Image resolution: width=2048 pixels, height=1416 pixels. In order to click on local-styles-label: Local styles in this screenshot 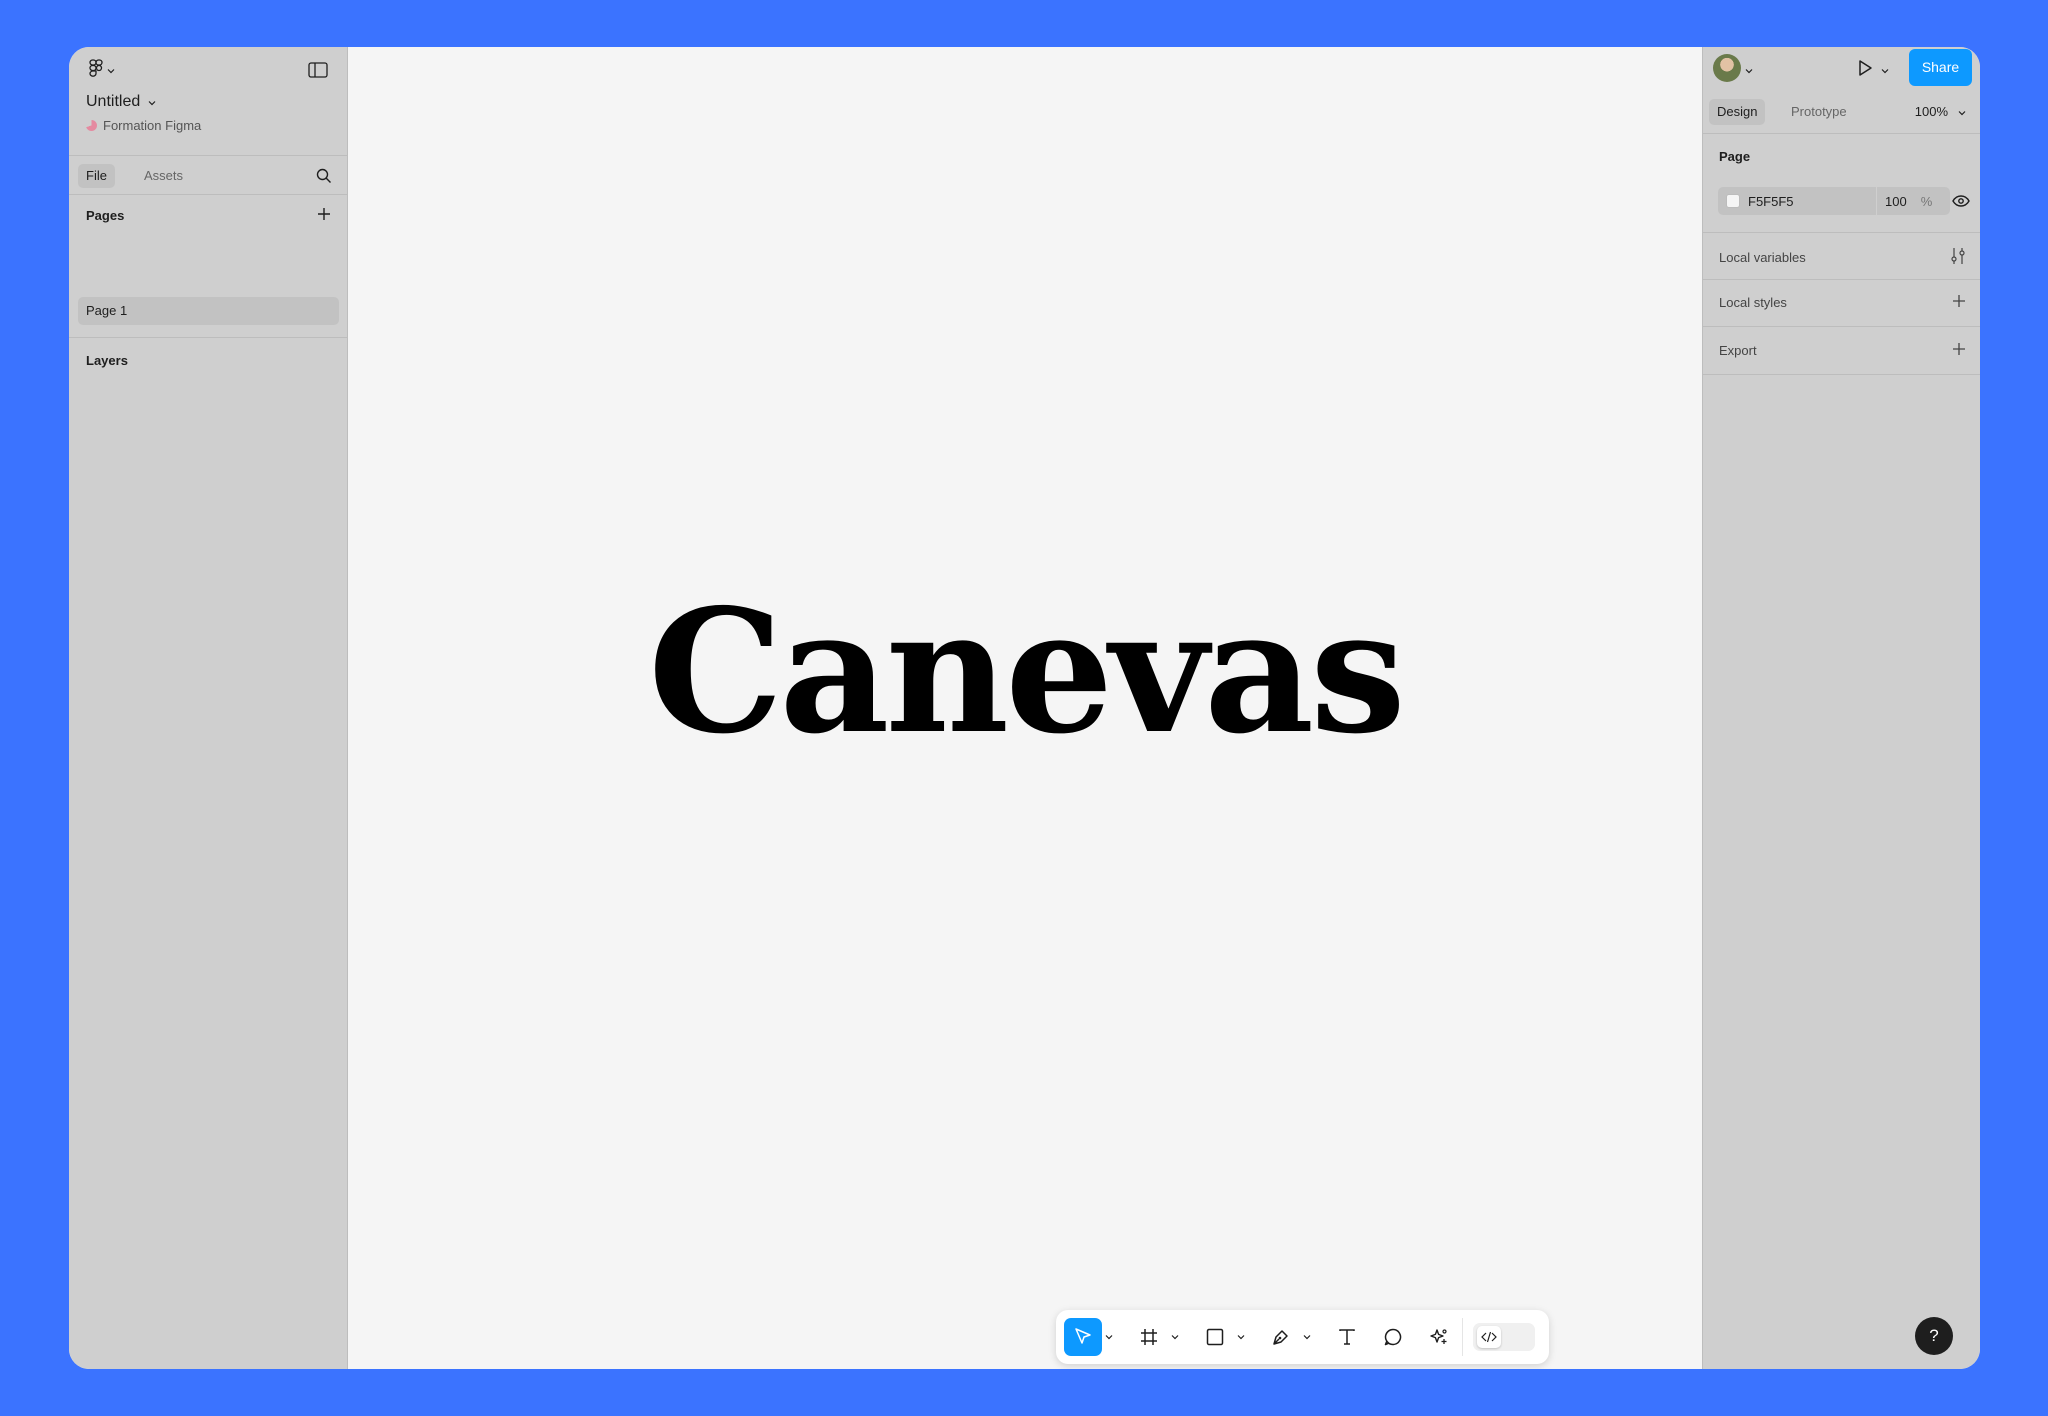, I will do `click(1753, 302)`.